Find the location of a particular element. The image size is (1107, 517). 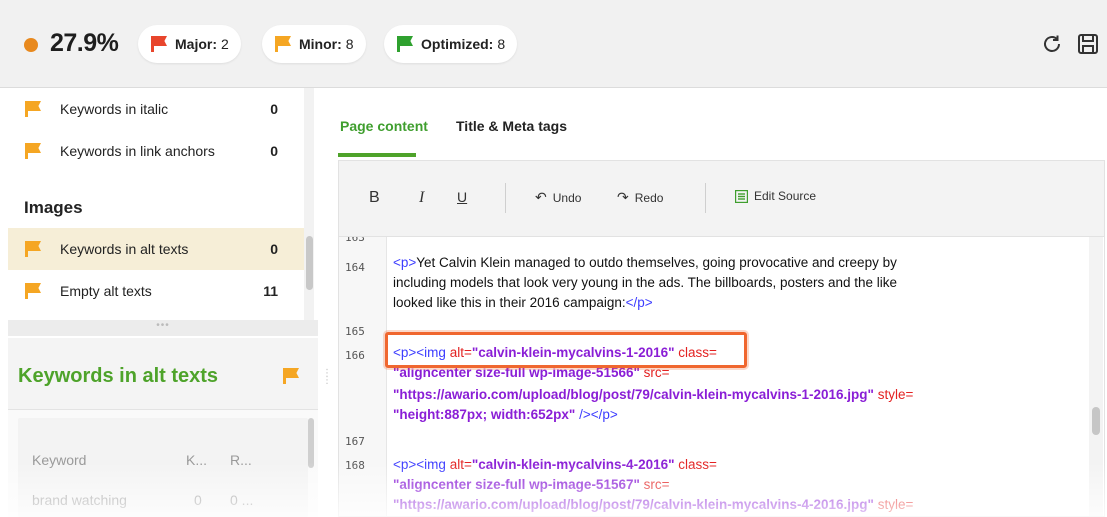

table-cell-keyword: brand watching is located at coordinates (79, 500).